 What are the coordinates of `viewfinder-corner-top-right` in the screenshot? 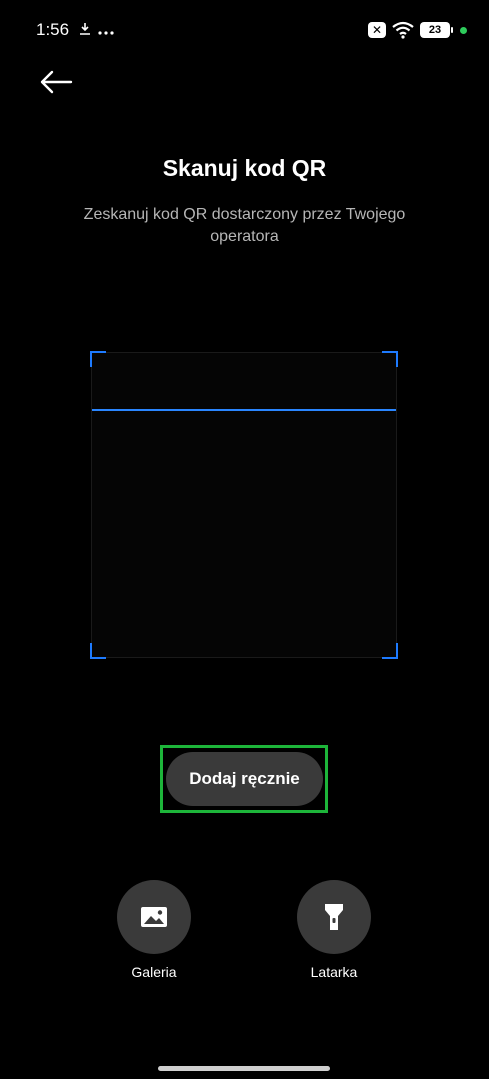 It's located at (390, 359).